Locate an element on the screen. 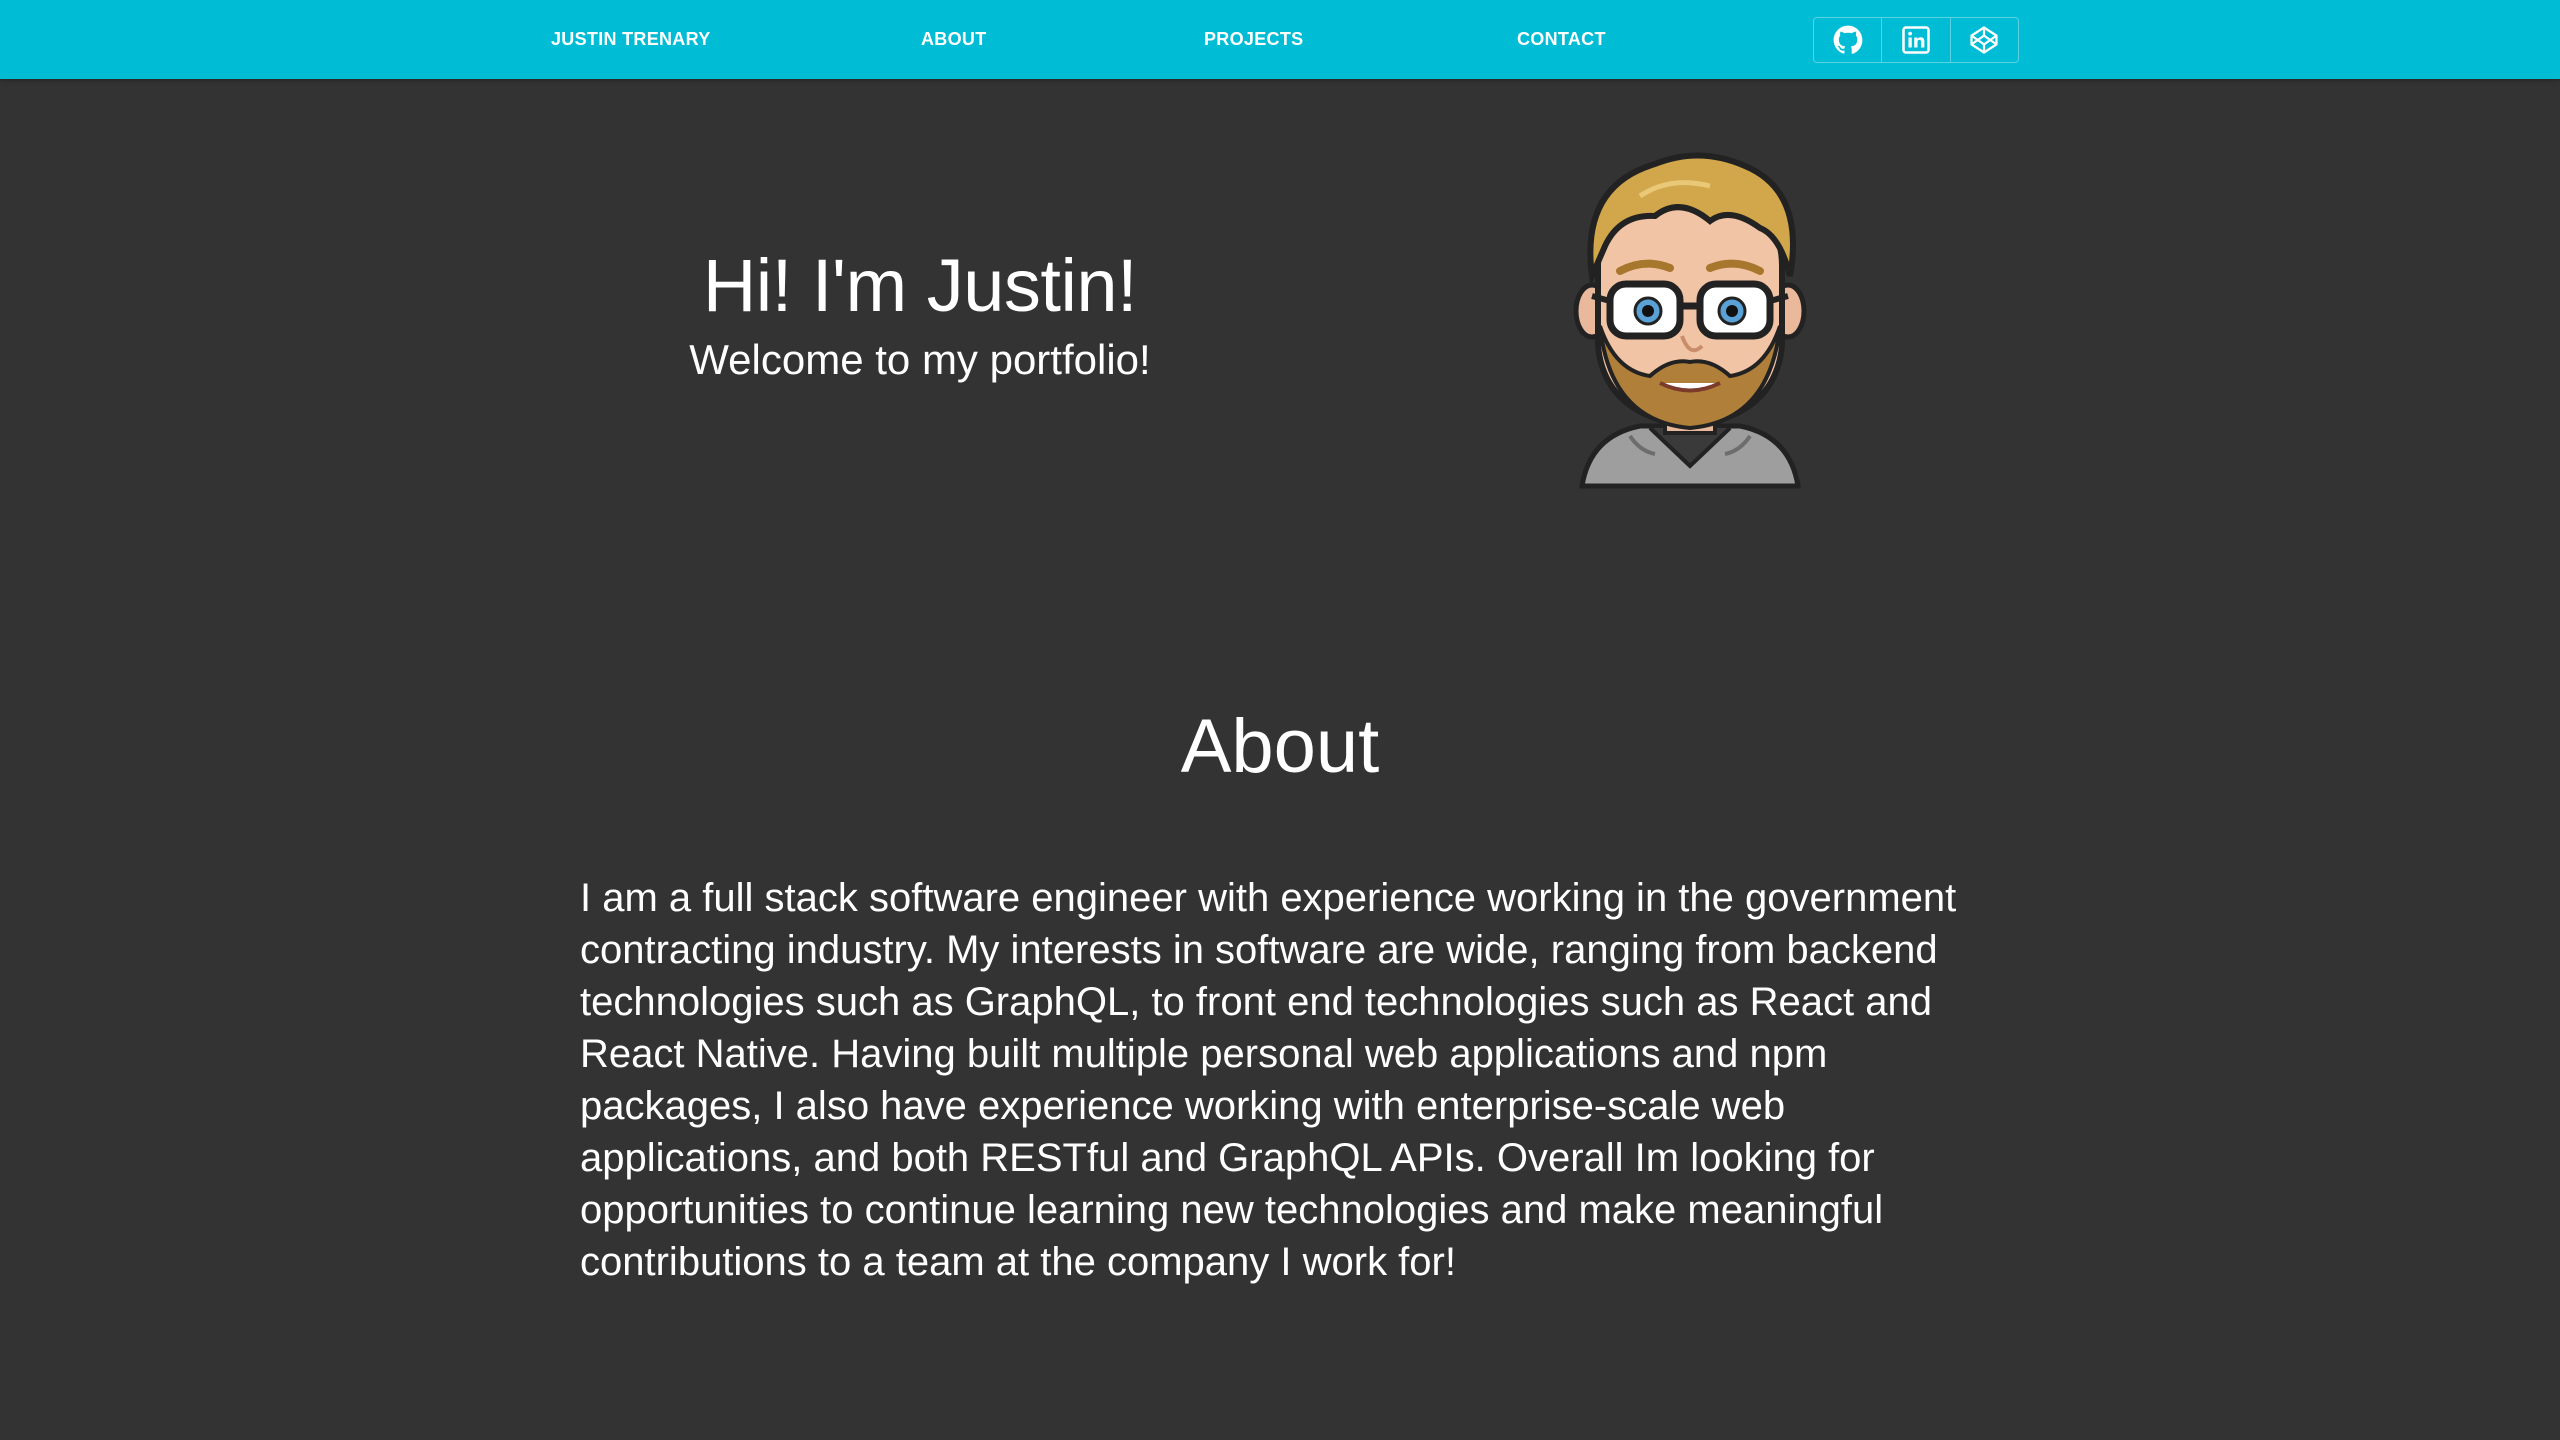 The image size is (2560, 1440). top-navbar: JUSTIN TRENARY ABOUT PROJECTS CONTACT is located at coordinates (1280, 39).